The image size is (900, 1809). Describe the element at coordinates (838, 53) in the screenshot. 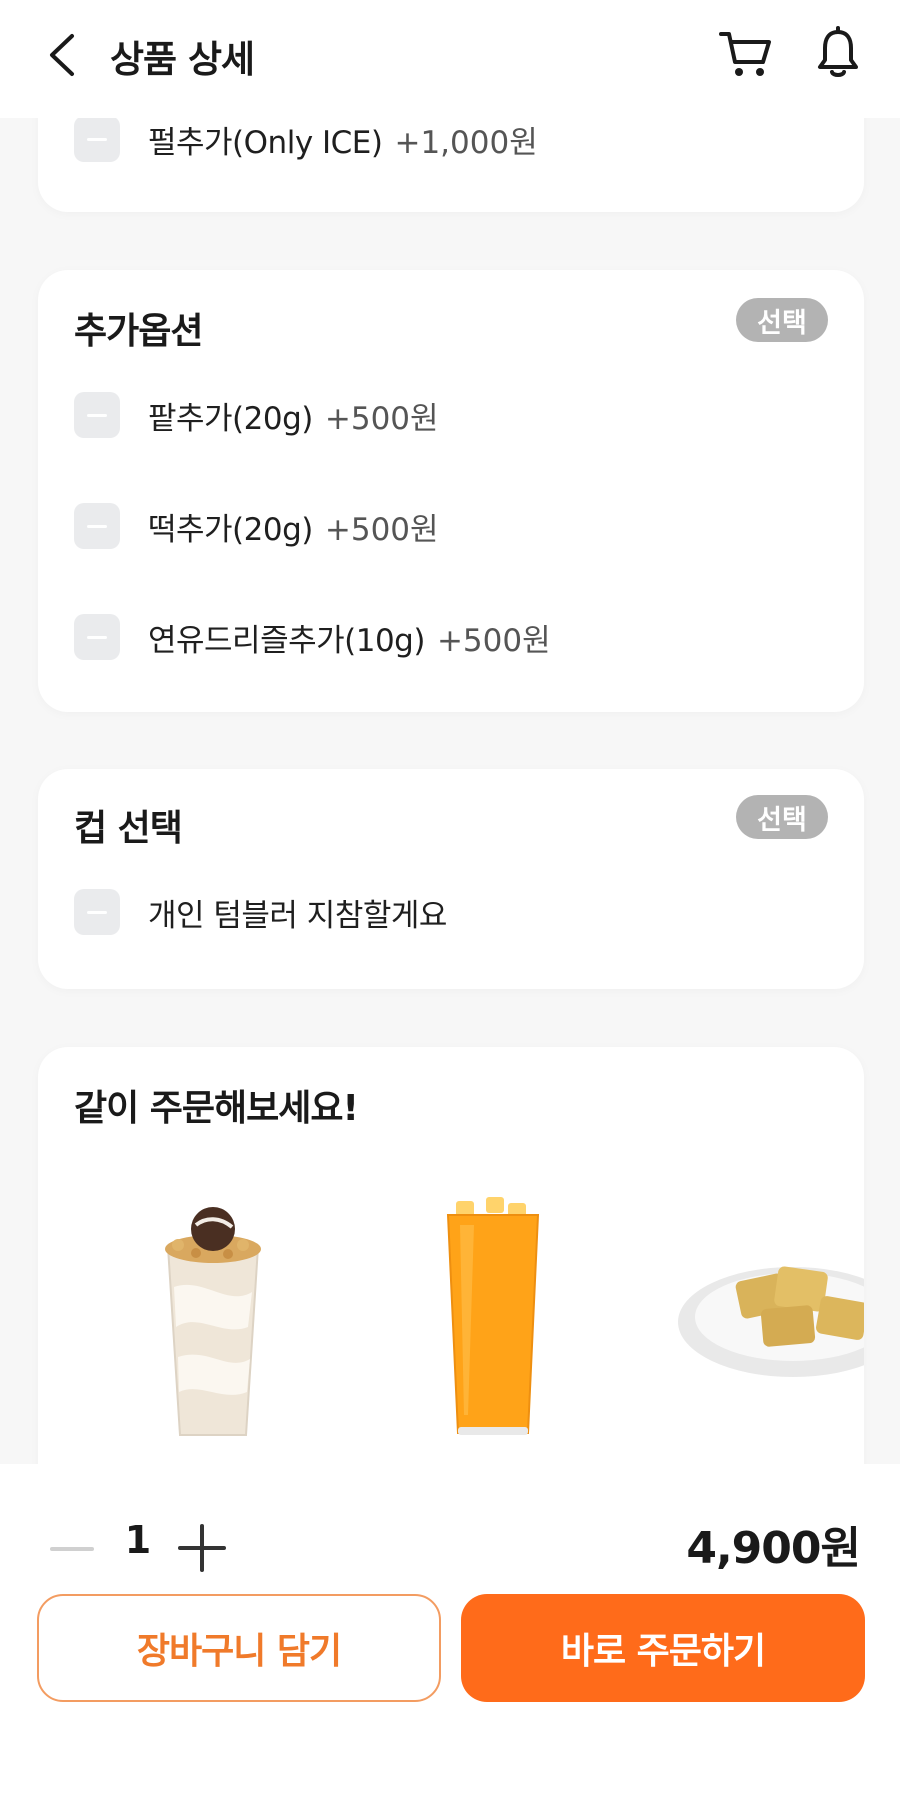

I see `bell-icon` at that location.